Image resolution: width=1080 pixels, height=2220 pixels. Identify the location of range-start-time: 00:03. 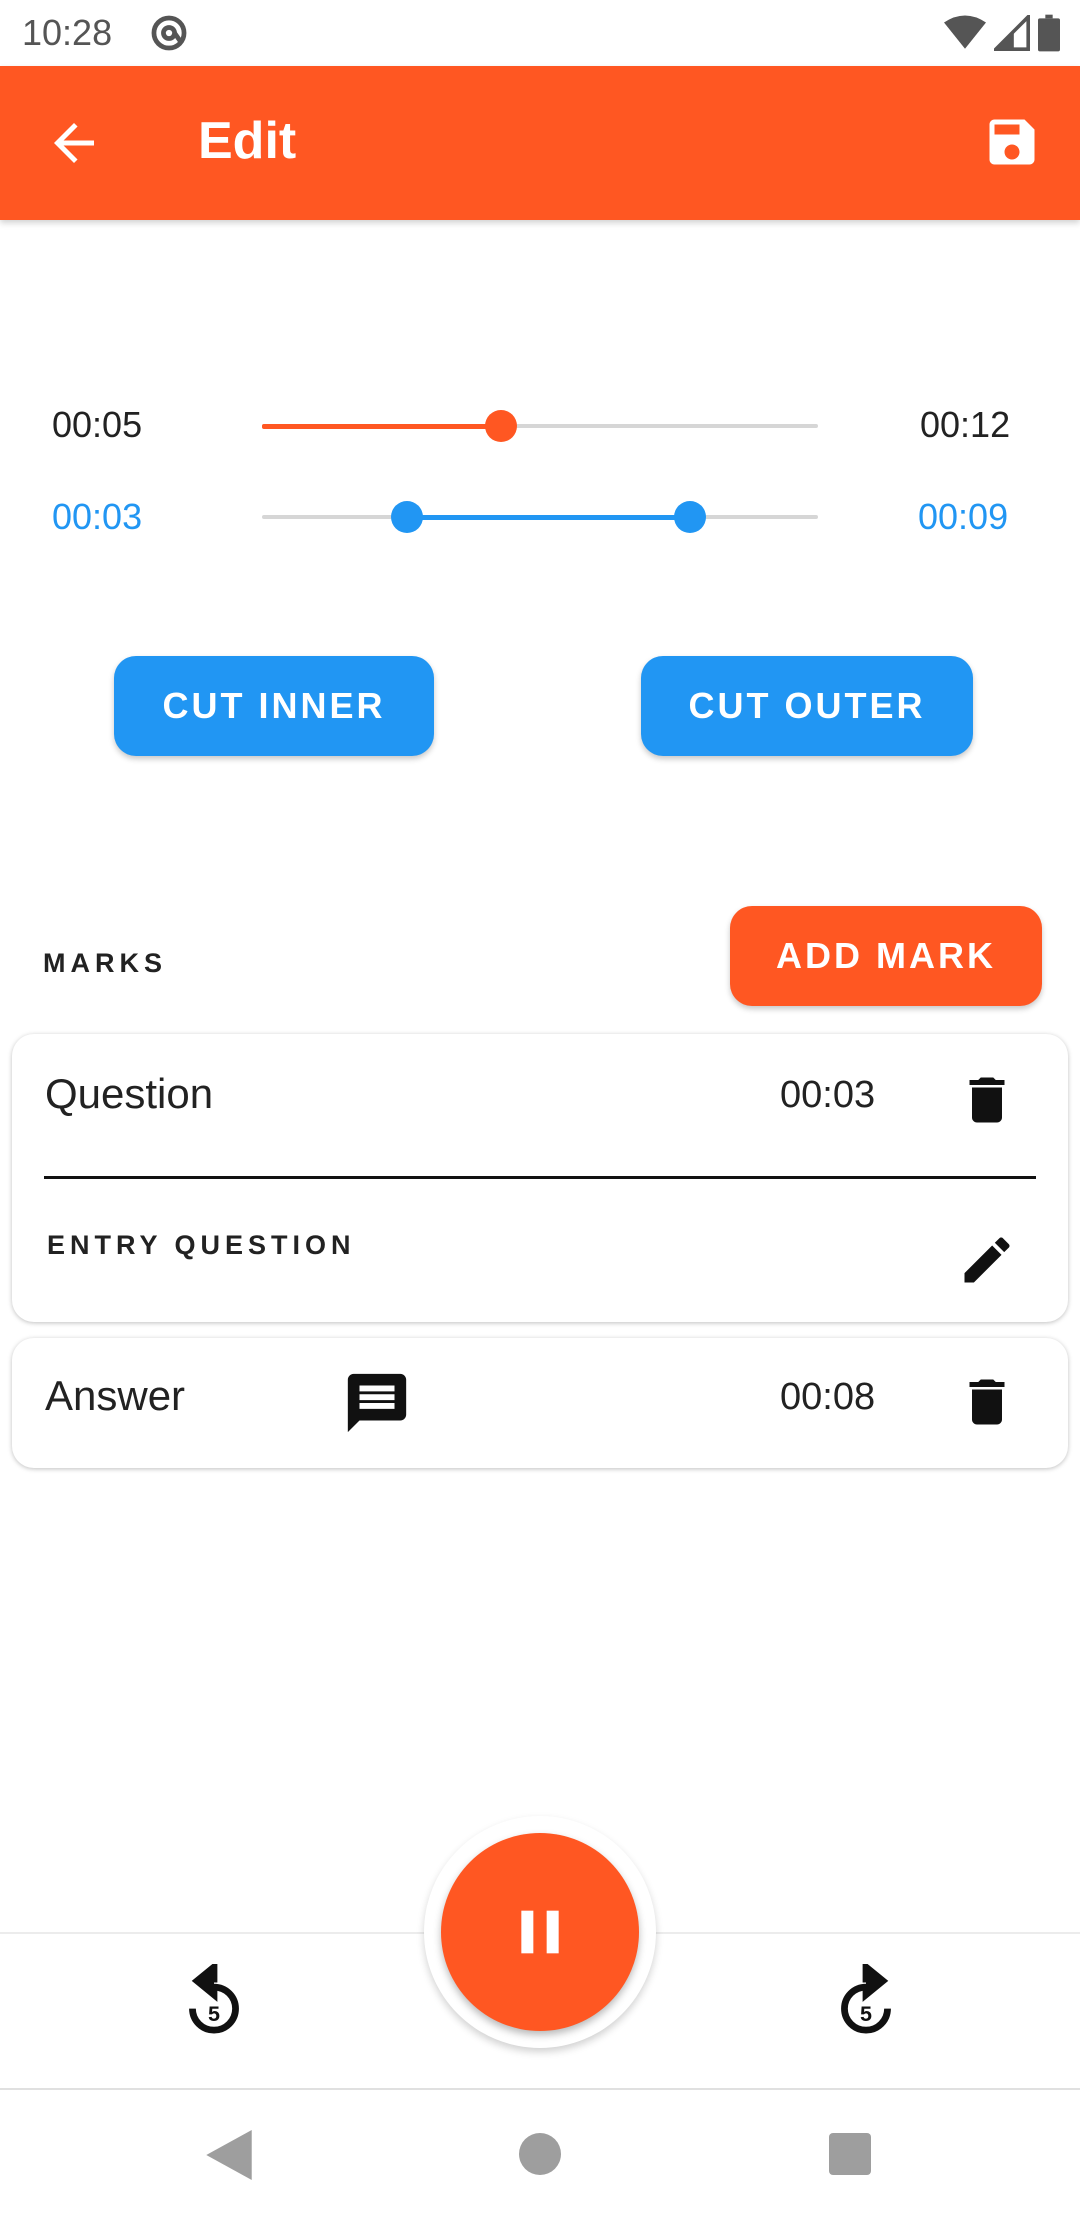
(97, 516).